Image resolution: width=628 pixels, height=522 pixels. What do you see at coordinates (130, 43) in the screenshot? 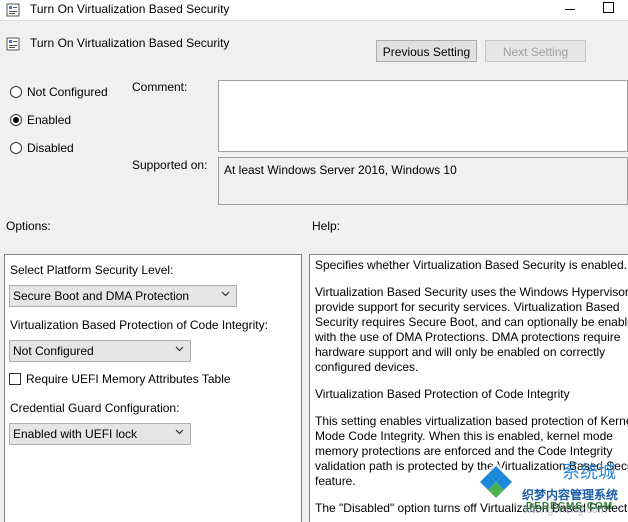
I see `setting-title: Turn On Virtualization Based Security` at bounding box center [130, 43].